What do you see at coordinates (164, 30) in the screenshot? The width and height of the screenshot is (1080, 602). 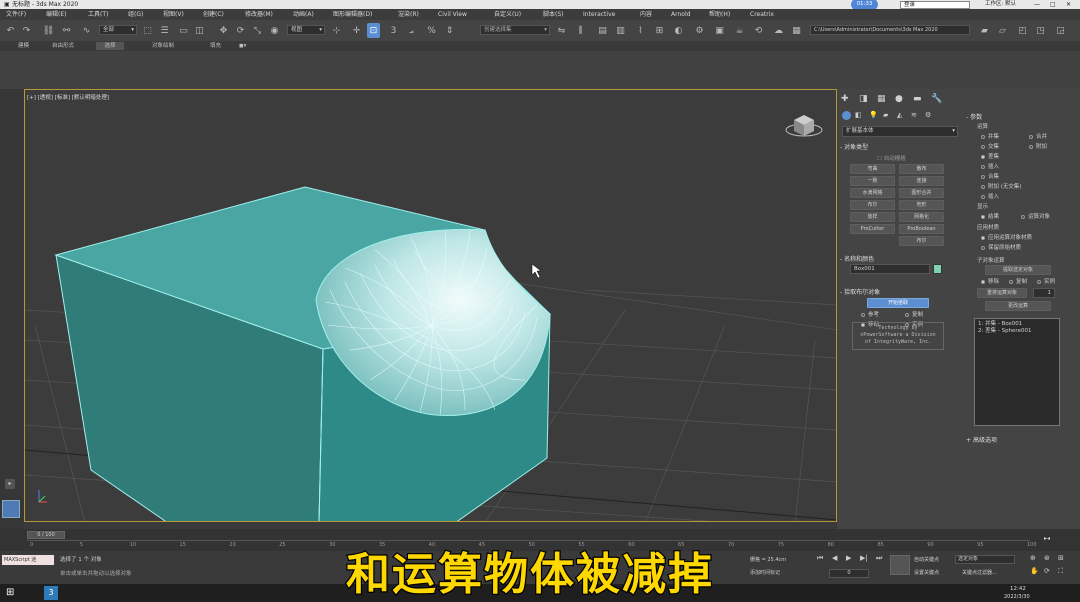 I see `select-by-name-icon: ☰` at bounding box center [164, 30].